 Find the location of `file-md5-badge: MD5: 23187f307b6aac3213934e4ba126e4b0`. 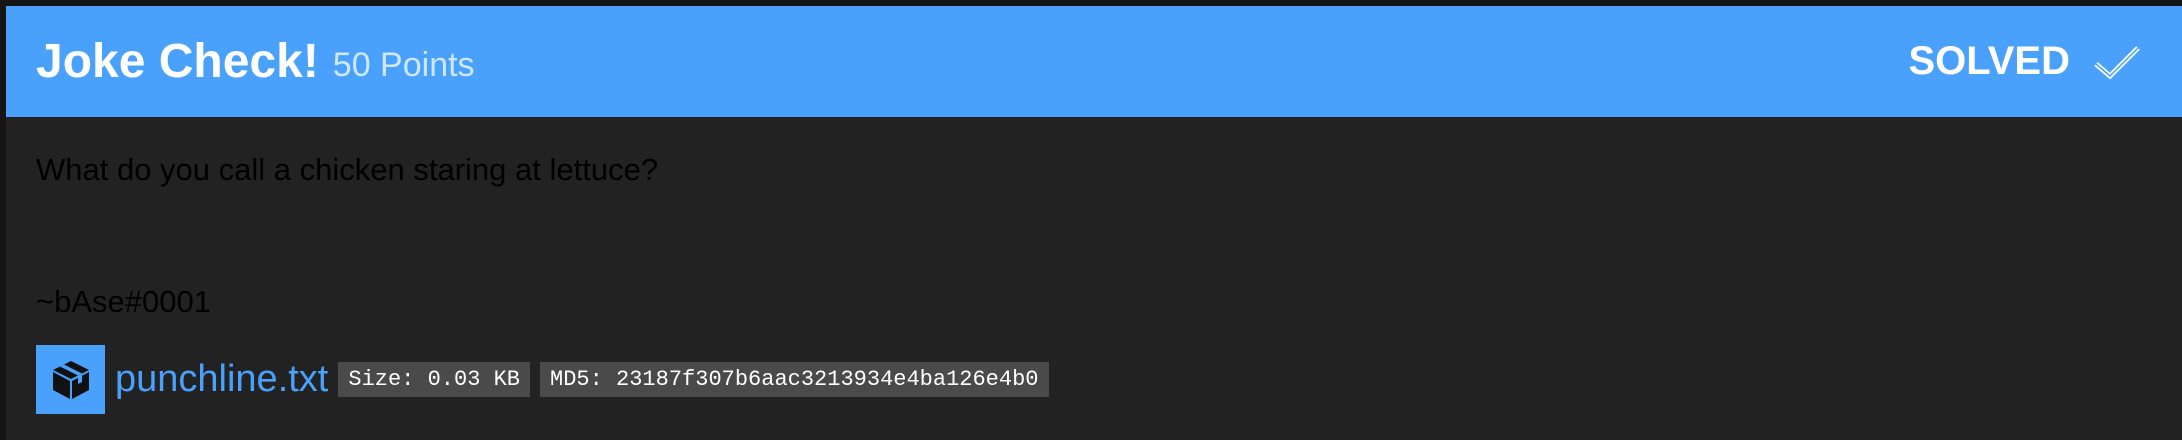

file-md5-badge: MD5: 23187f307b6aac3213934e4ba126e4b0 is located at coordinates (794, 379).